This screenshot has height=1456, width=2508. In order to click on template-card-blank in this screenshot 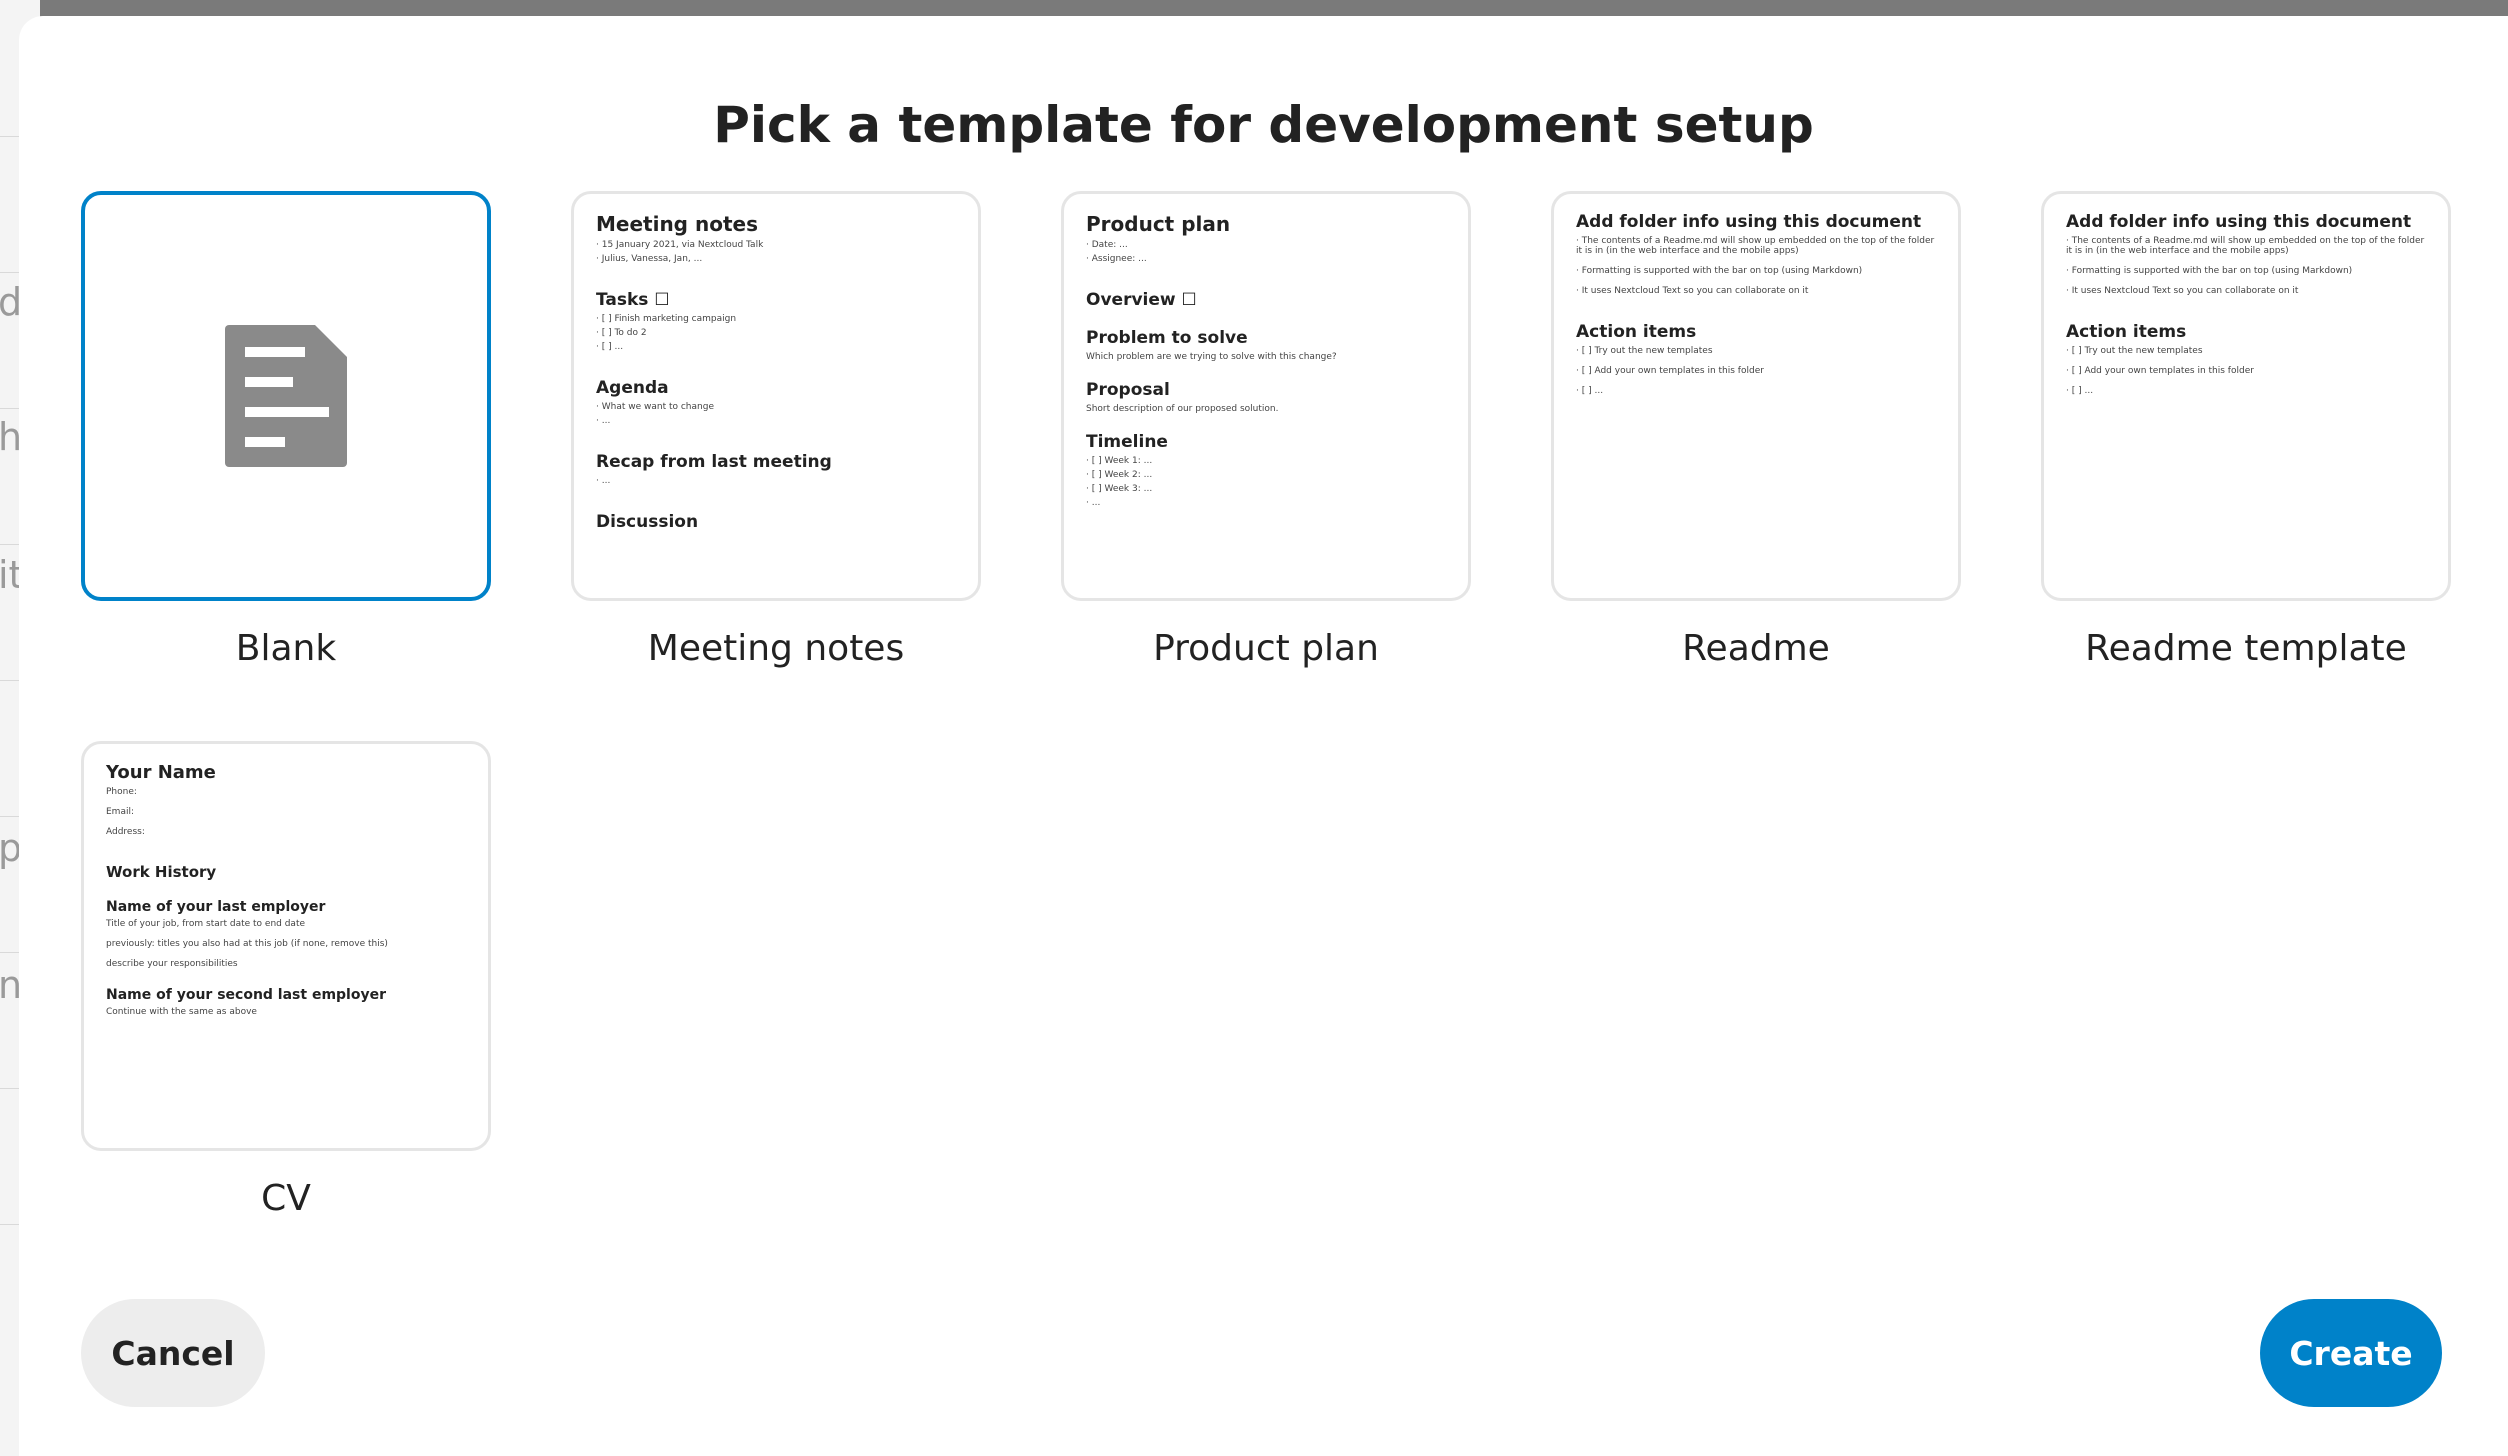, I will do `click(286, 396)`.